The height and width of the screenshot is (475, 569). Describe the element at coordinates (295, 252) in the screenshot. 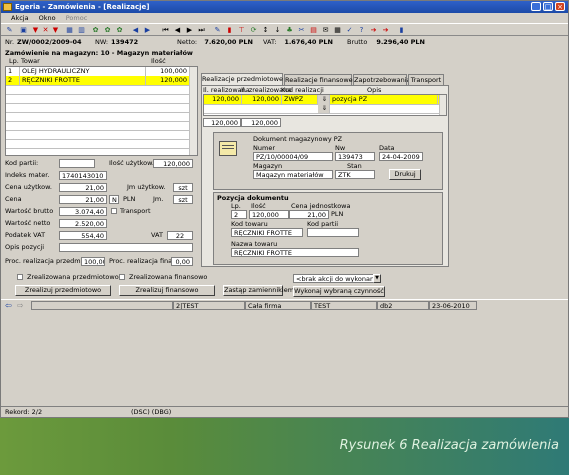

I see `nazwa-towaru-field: RĘCZNIKI FROTTE` at that location.